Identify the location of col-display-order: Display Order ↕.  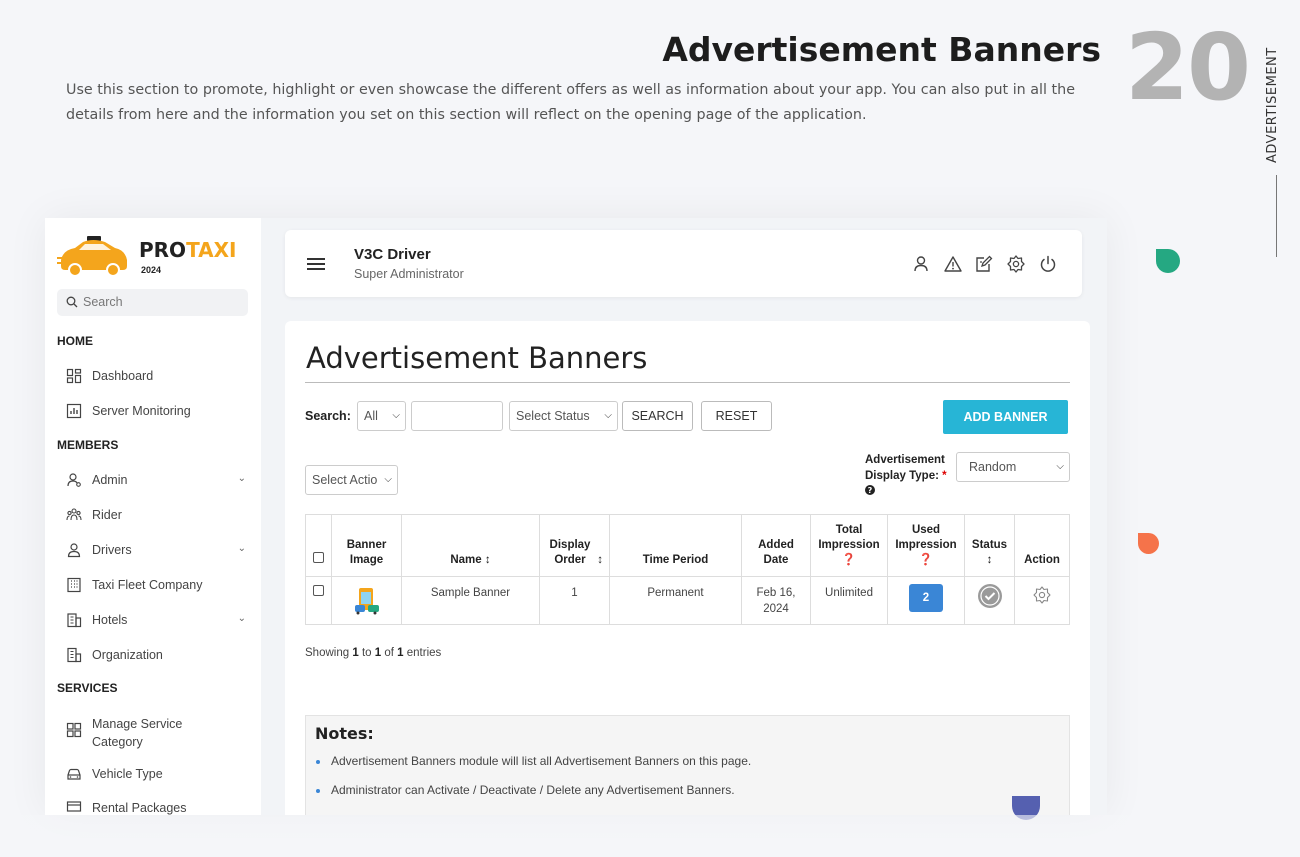
(574, 545).